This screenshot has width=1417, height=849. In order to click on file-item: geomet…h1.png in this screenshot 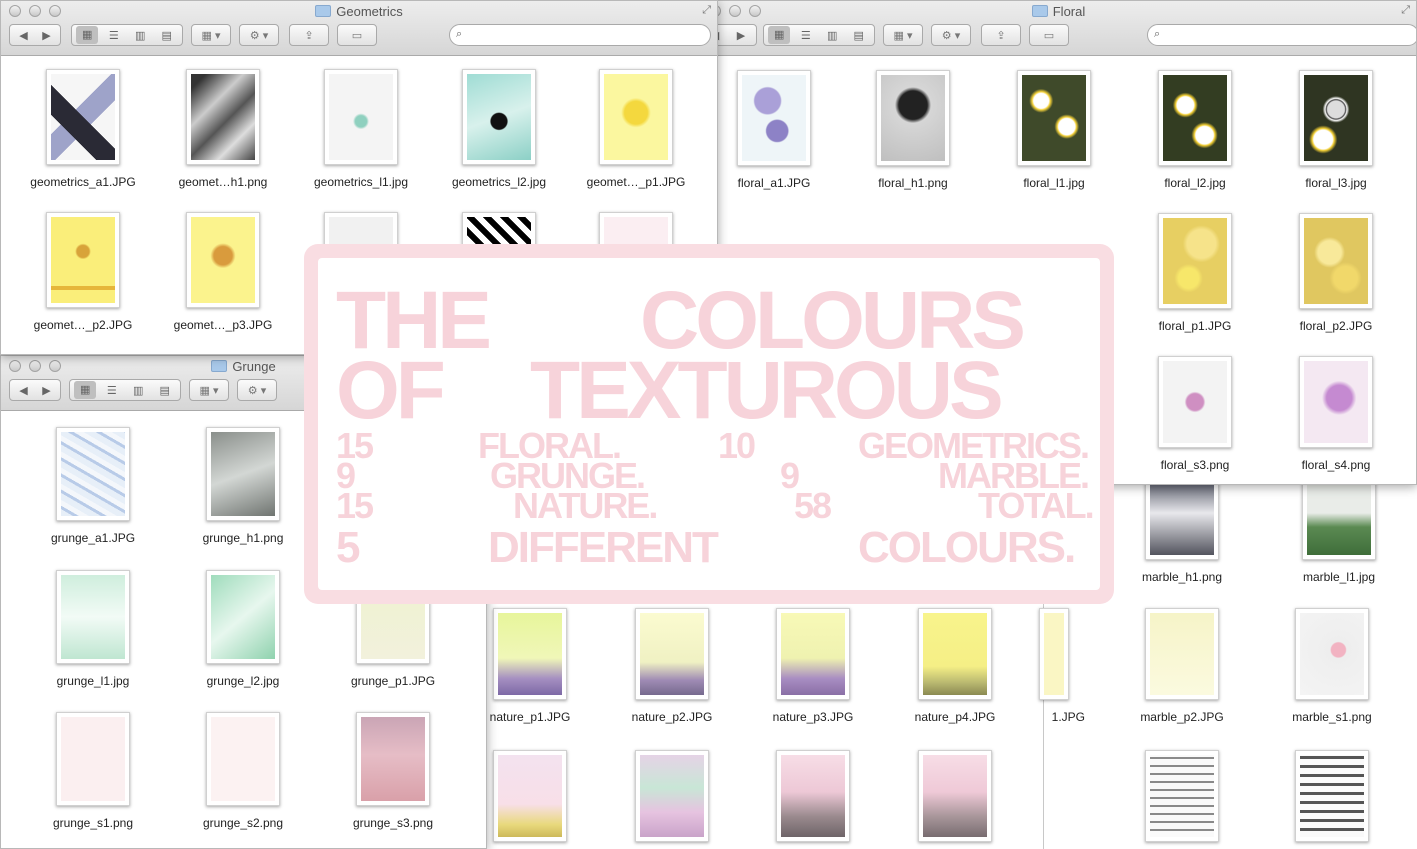, I will do `click(223, 129)`.